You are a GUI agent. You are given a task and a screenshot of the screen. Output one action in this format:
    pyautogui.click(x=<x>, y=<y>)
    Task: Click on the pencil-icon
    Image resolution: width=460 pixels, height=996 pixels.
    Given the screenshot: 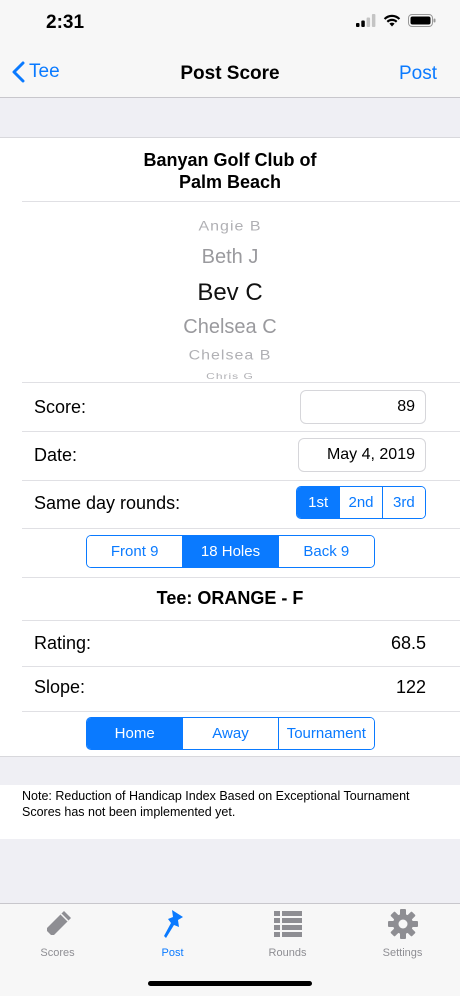 What is the action you would take?
    pyautogui.click(x=58, y=923)
    